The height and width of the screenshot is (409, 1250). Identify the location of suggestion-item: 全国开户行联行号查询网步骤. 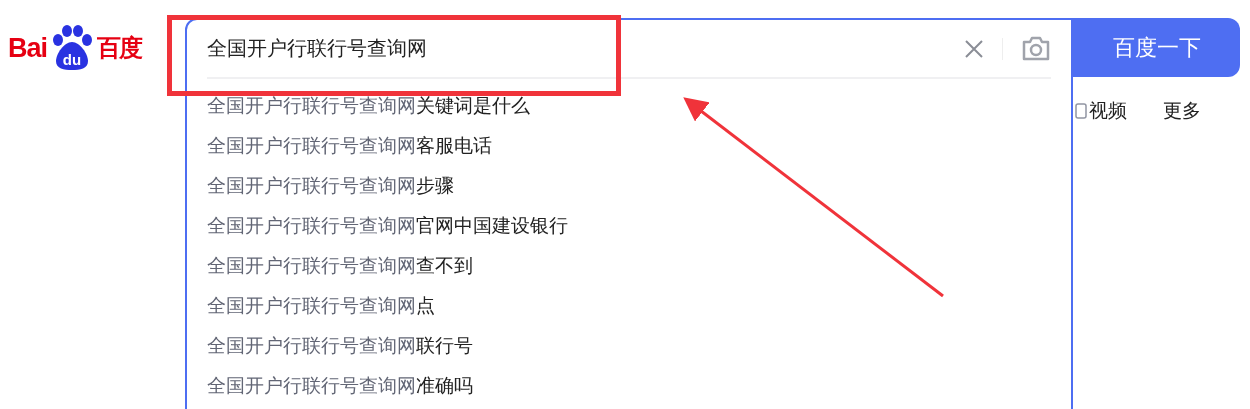
(629, 185).